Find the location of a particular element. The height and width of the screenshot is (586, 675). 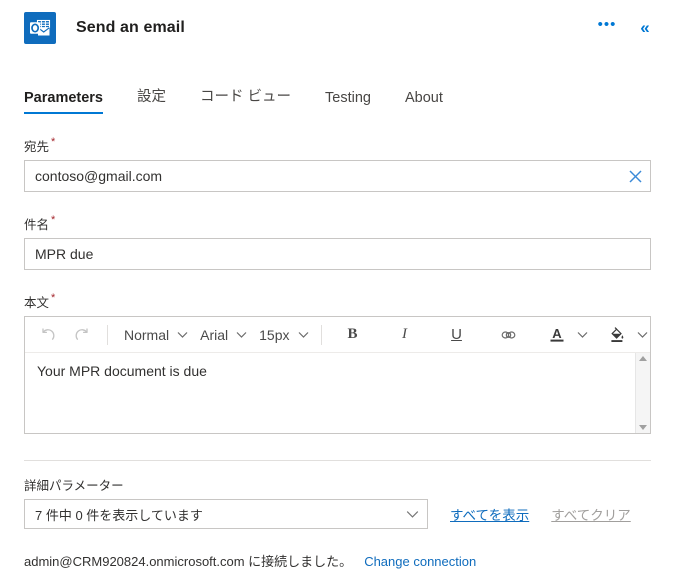

advanced-parameters-row: 7 件中 0 件を表示しています すべてを表示 すべてクリア is located at coordinates (337, 514).